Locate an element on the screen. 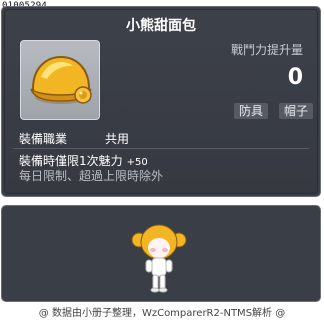 The image size is (324, 320). item-title: 小熊甜面包 is located at coordinates (161, 26).